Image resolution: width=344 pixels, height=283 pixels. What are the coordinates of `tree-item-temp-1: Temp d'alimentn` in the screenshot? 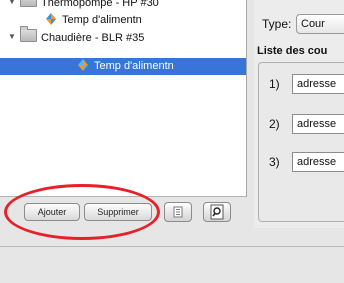 It's located at (93, 20).